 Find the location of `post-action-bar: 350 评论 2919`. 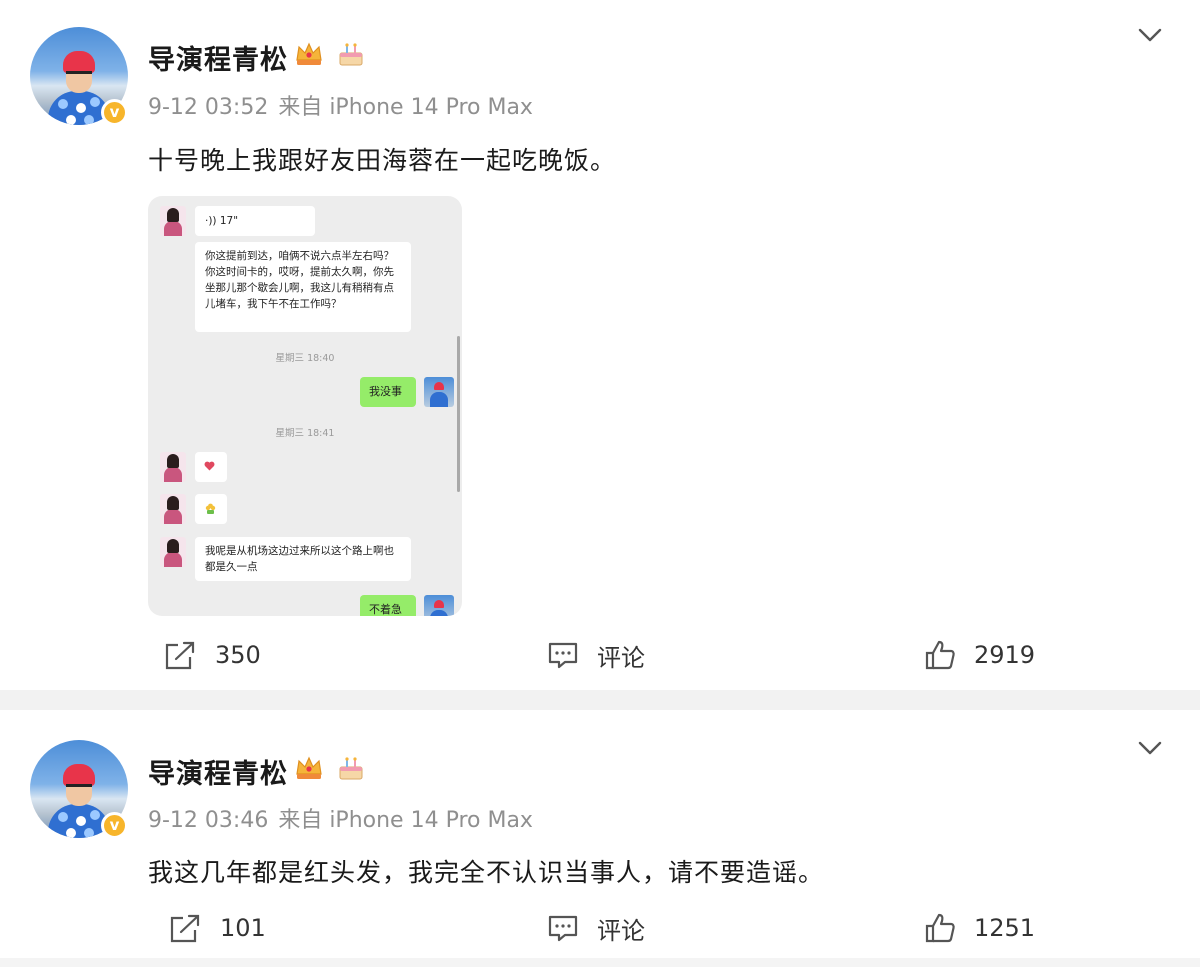

post-action-bar: 350 评论 2919 is located at coordinates (600, 655).